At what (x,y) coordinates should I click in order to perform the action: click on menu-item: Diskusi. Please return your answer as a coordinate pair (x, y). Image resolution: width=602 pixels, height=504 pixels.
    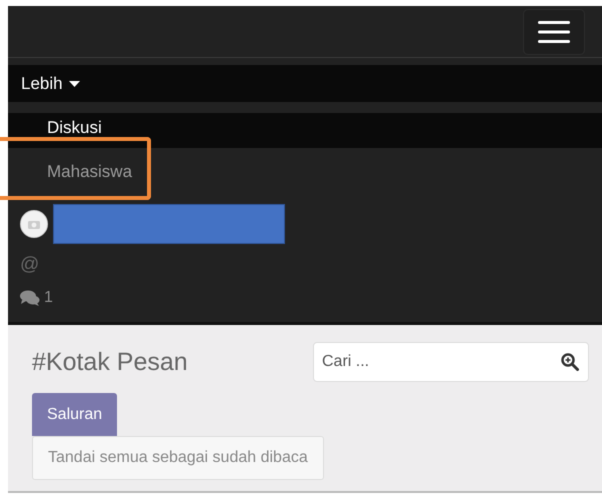
    Looking at the image, I should click on (305, 130).